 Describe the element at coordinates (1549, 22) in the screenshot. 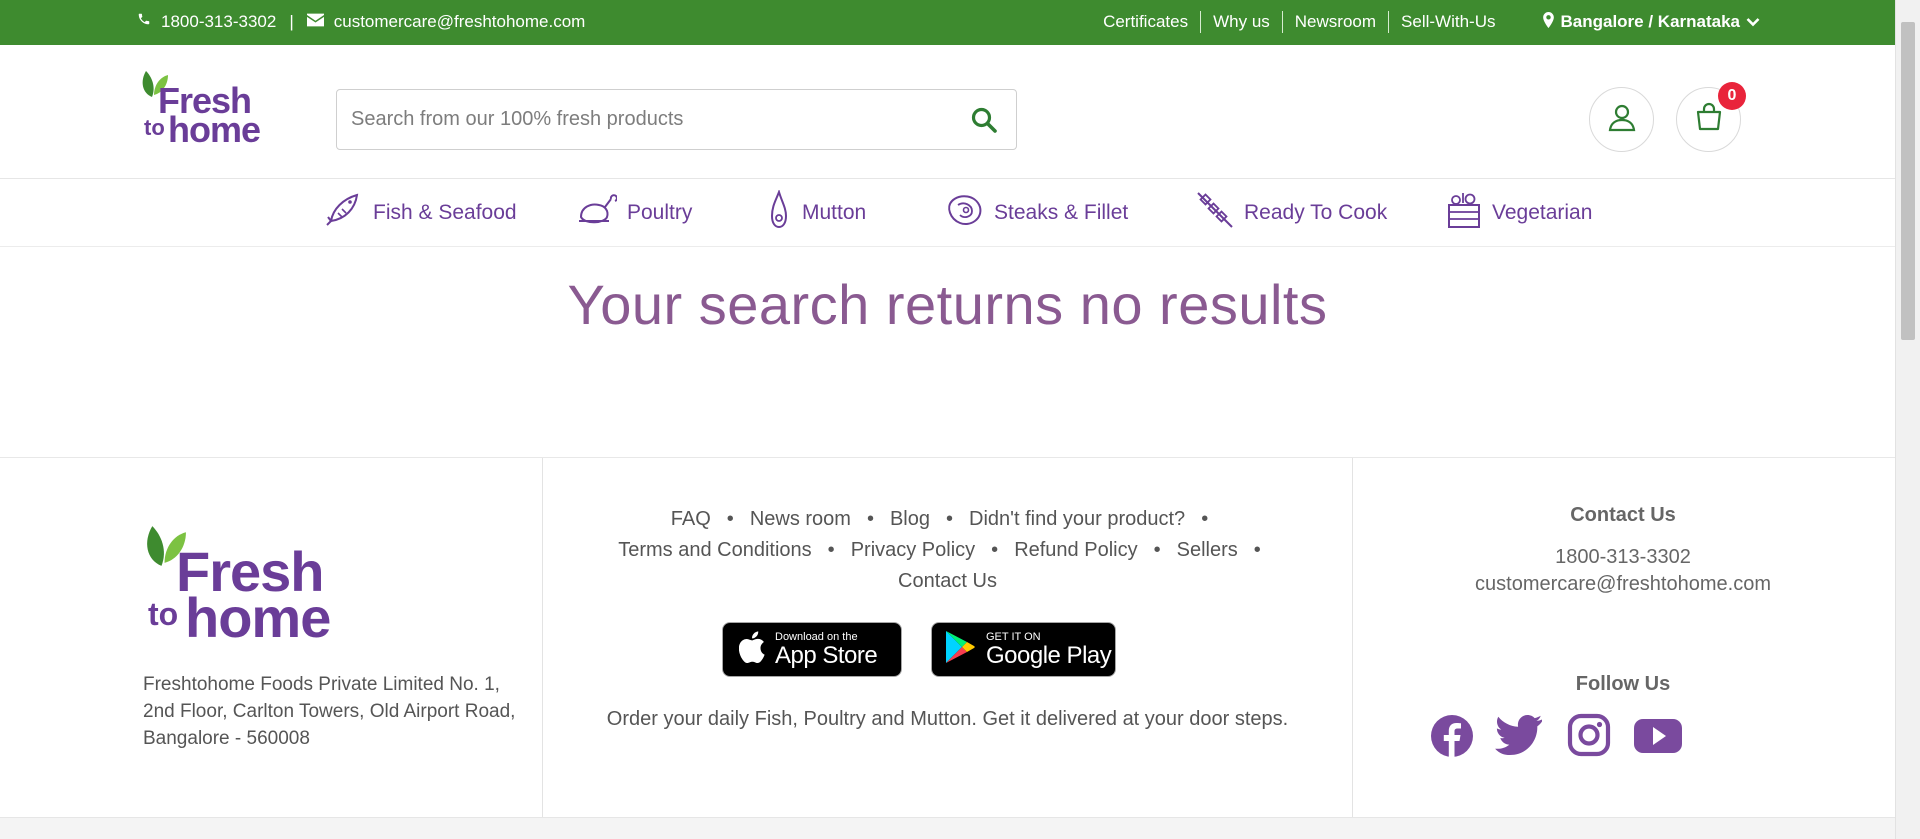

I see `map-marker-icon` at that location.